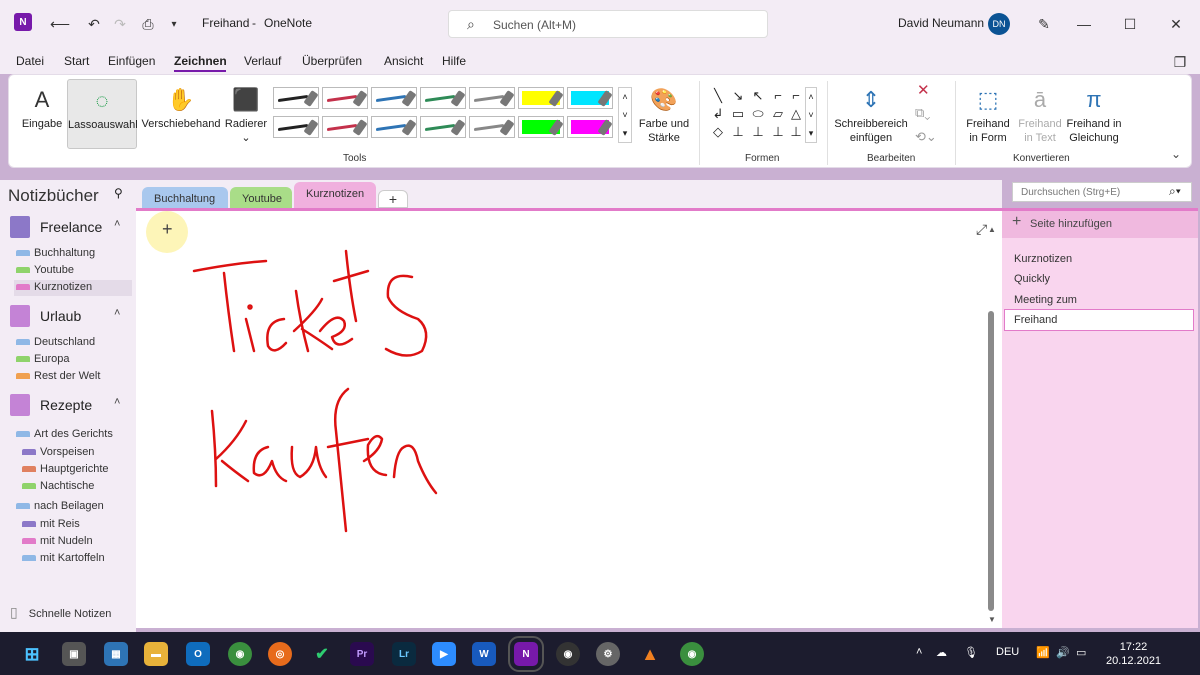  I want to click on page-item-quickly: Quickly, so click(1032, 279).